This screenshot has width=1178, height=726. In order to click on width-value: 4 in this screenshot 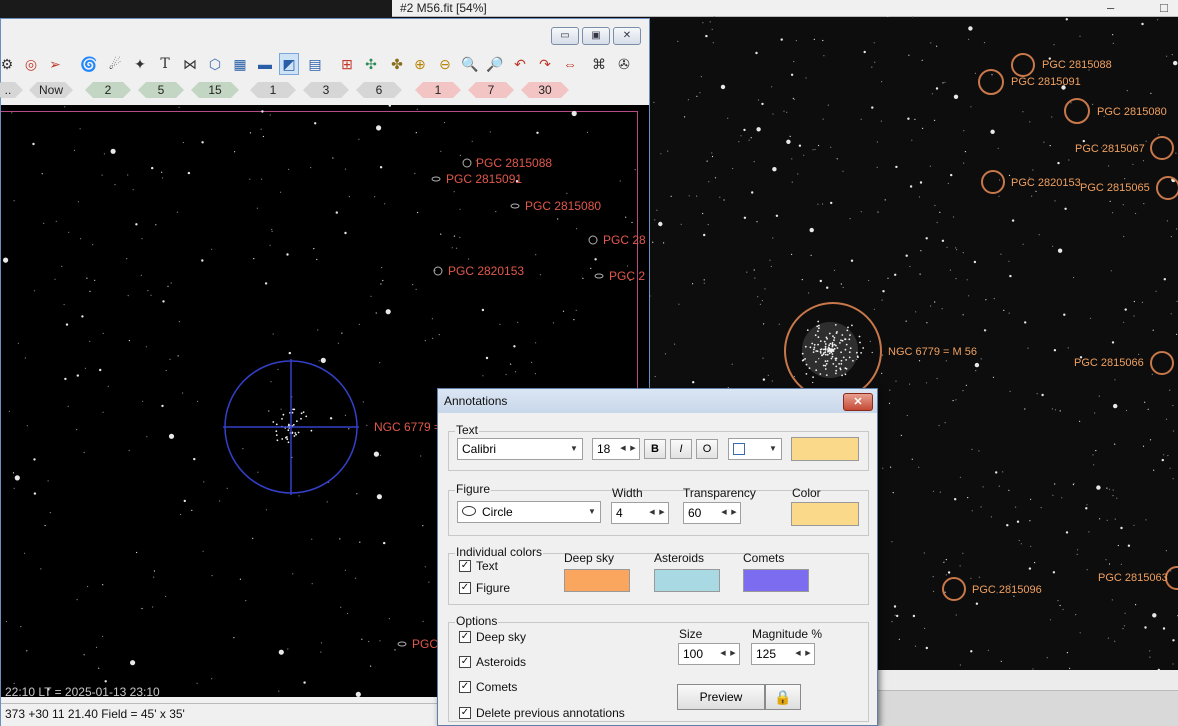, I will do `click(619, 513)`.